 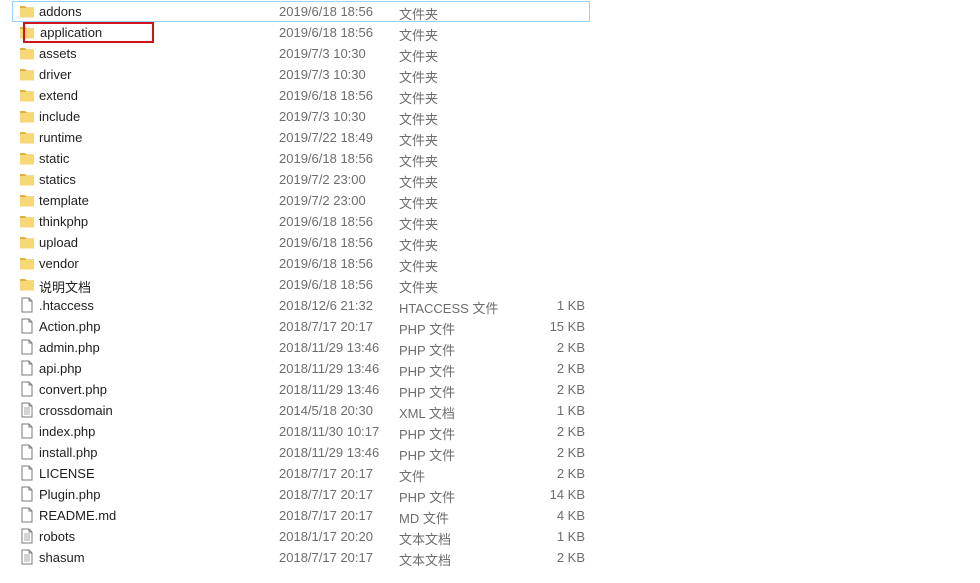 I want to click on file-row: README.md 2018/7/17 20:17 MD 文件 4 KB, so click(x=301, y=515).